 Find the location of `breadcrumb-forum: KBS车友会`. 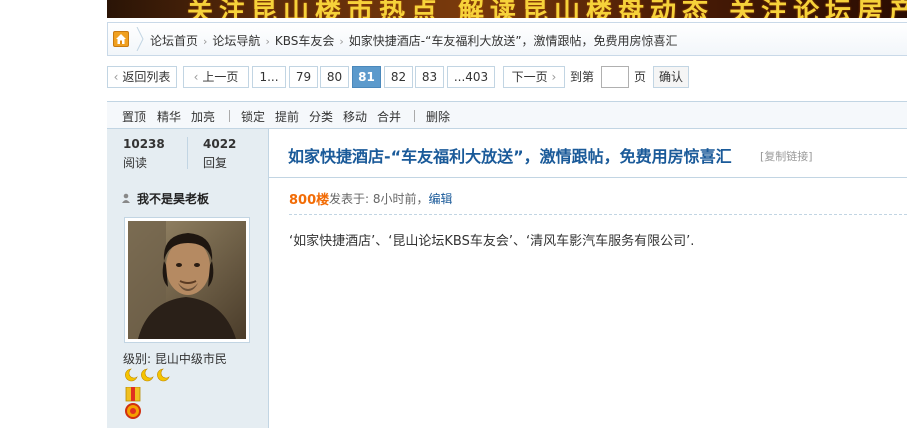

breadcrumb-forum: KBS车友会 is located at coordinates (305, 41).